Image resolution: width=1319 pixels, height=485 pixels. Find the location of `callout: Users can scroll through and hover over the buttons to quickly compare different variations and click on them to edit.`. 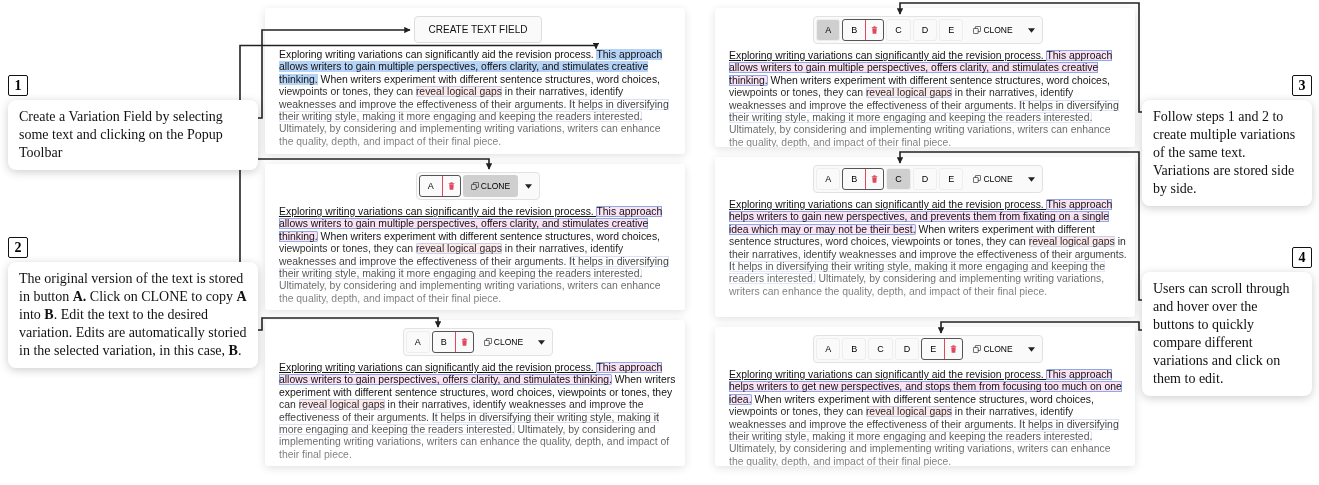

callout: Users can scroll through and hover over the buttons to quickly compare different variations and click on them to edit. is located at coordinates (1227, 334).